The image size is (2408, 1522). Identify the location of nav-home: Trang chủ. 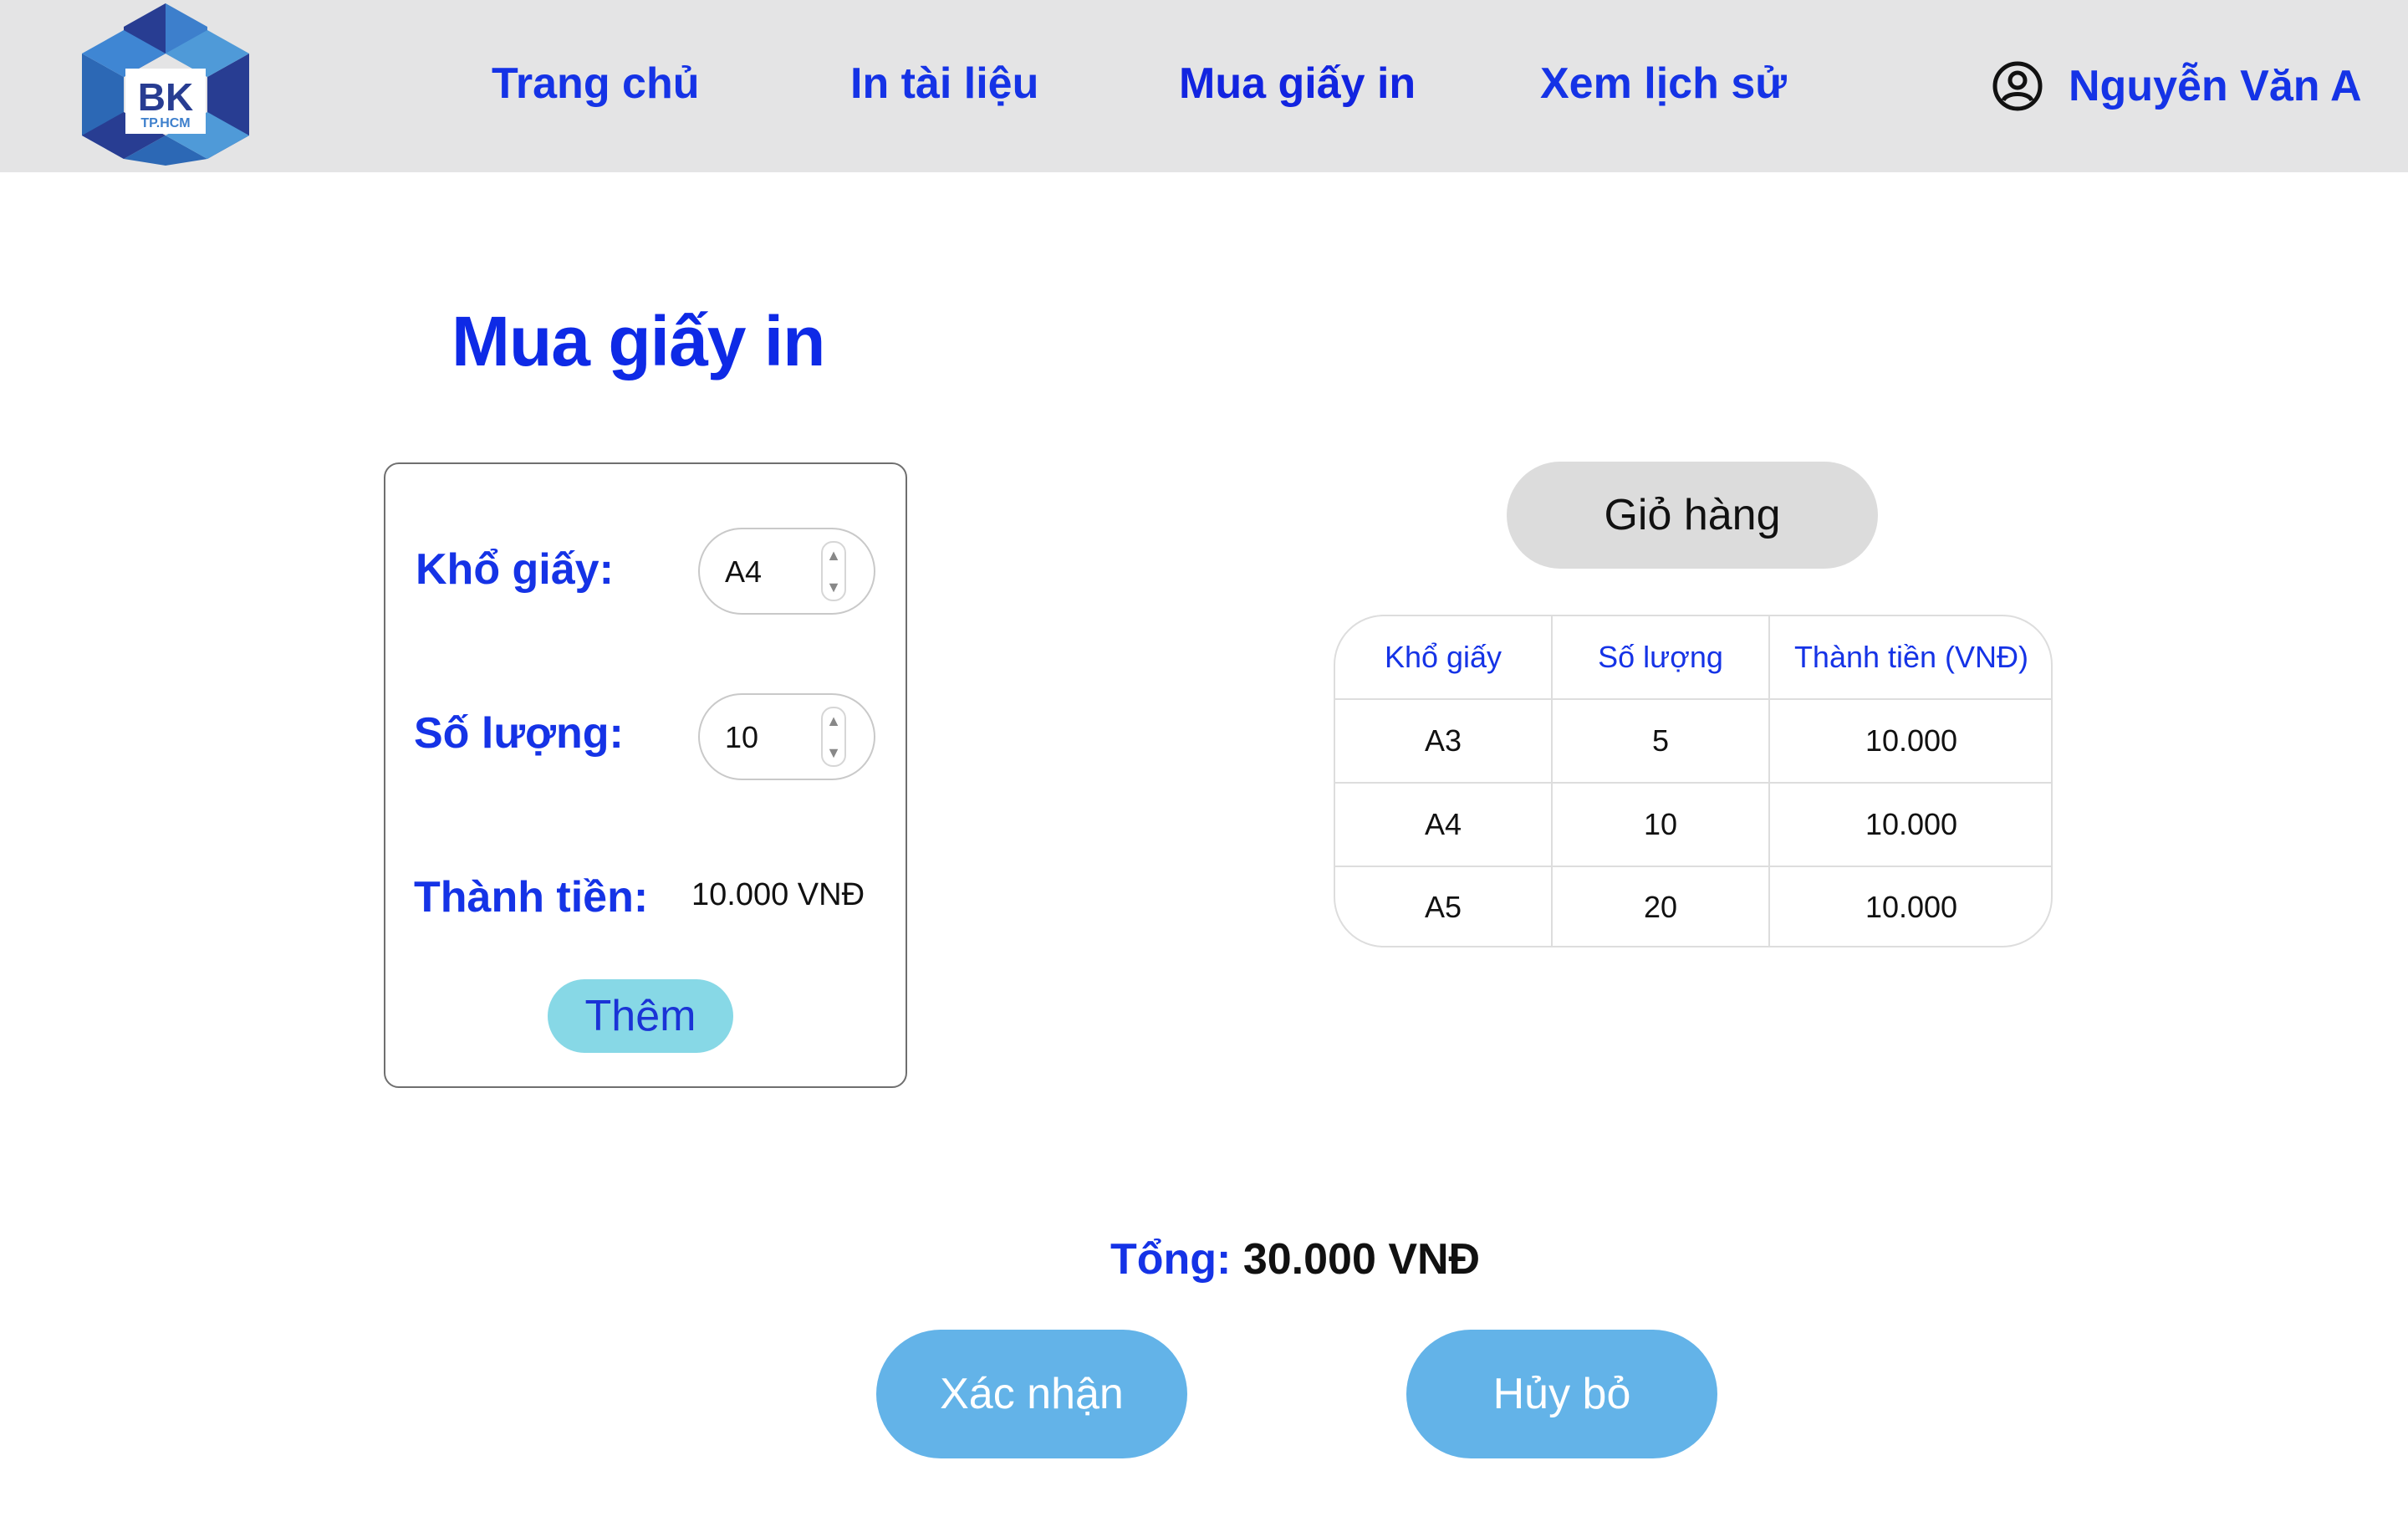
(596, 84).